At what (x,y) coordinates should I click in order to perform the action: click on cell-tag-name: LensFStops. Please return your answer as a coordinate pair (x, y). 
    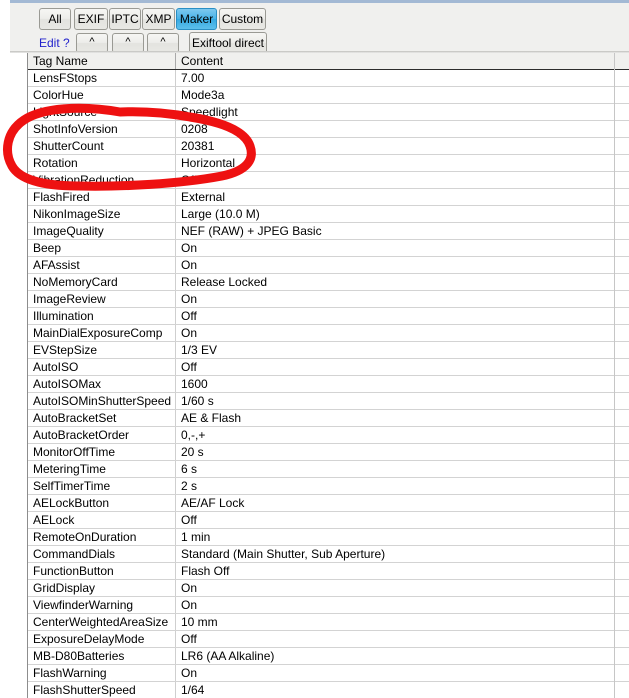
    Looking at the image, I should click on (102, 78).